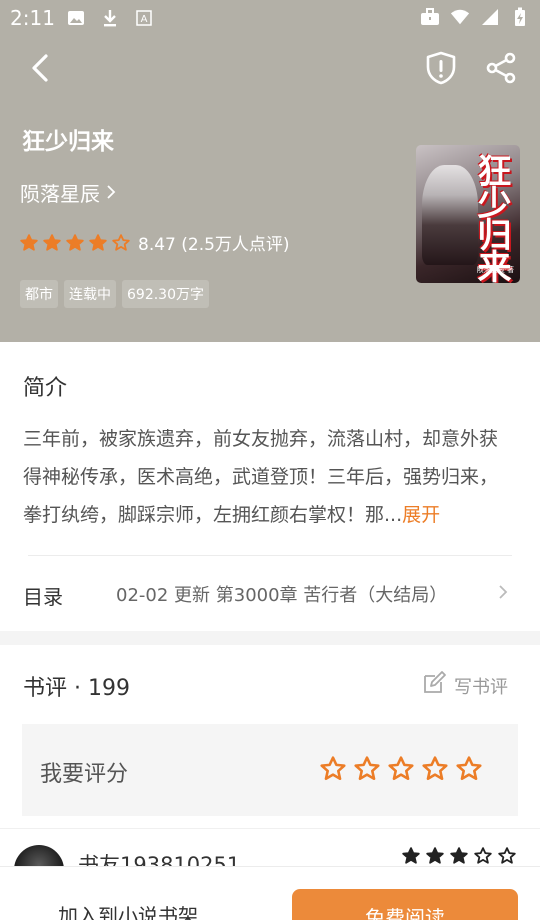 This screenshot has width=540, height=920. What do you see at coordinates (128, 910) in the screenshot?
I see `add-to-shelf-button: 加入到小说书架` at bounding box center [128, 910].